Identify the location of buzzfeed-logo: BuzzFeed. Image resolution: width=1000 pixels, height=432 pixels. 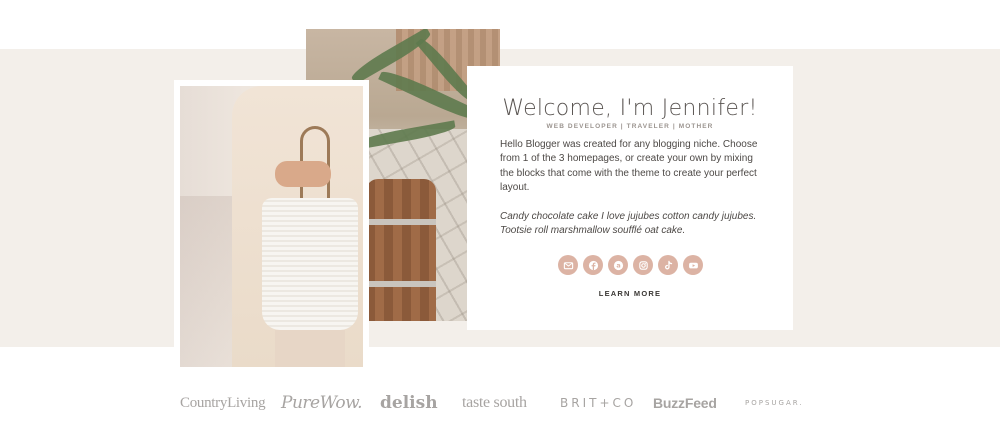
(685, 403).